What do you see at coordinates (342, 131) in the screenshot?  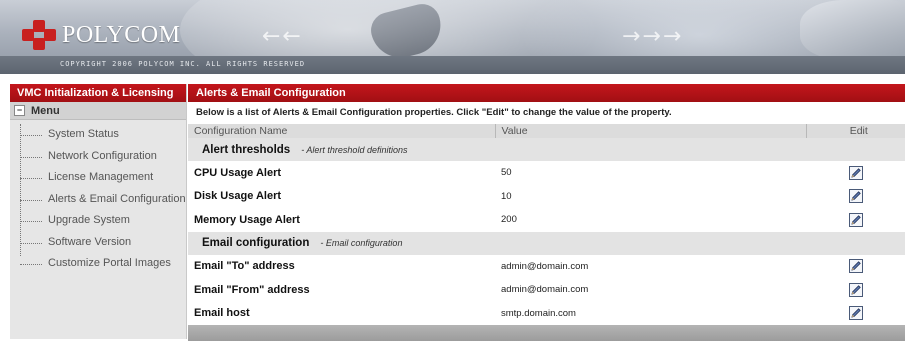 I see `column-header-name: Configuration Name` at bounding box center [342, 131].